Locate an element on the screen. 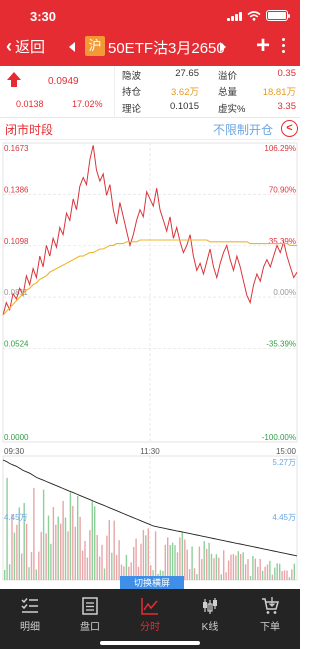  tab-label: K线 is located at coordinates (210, 627).